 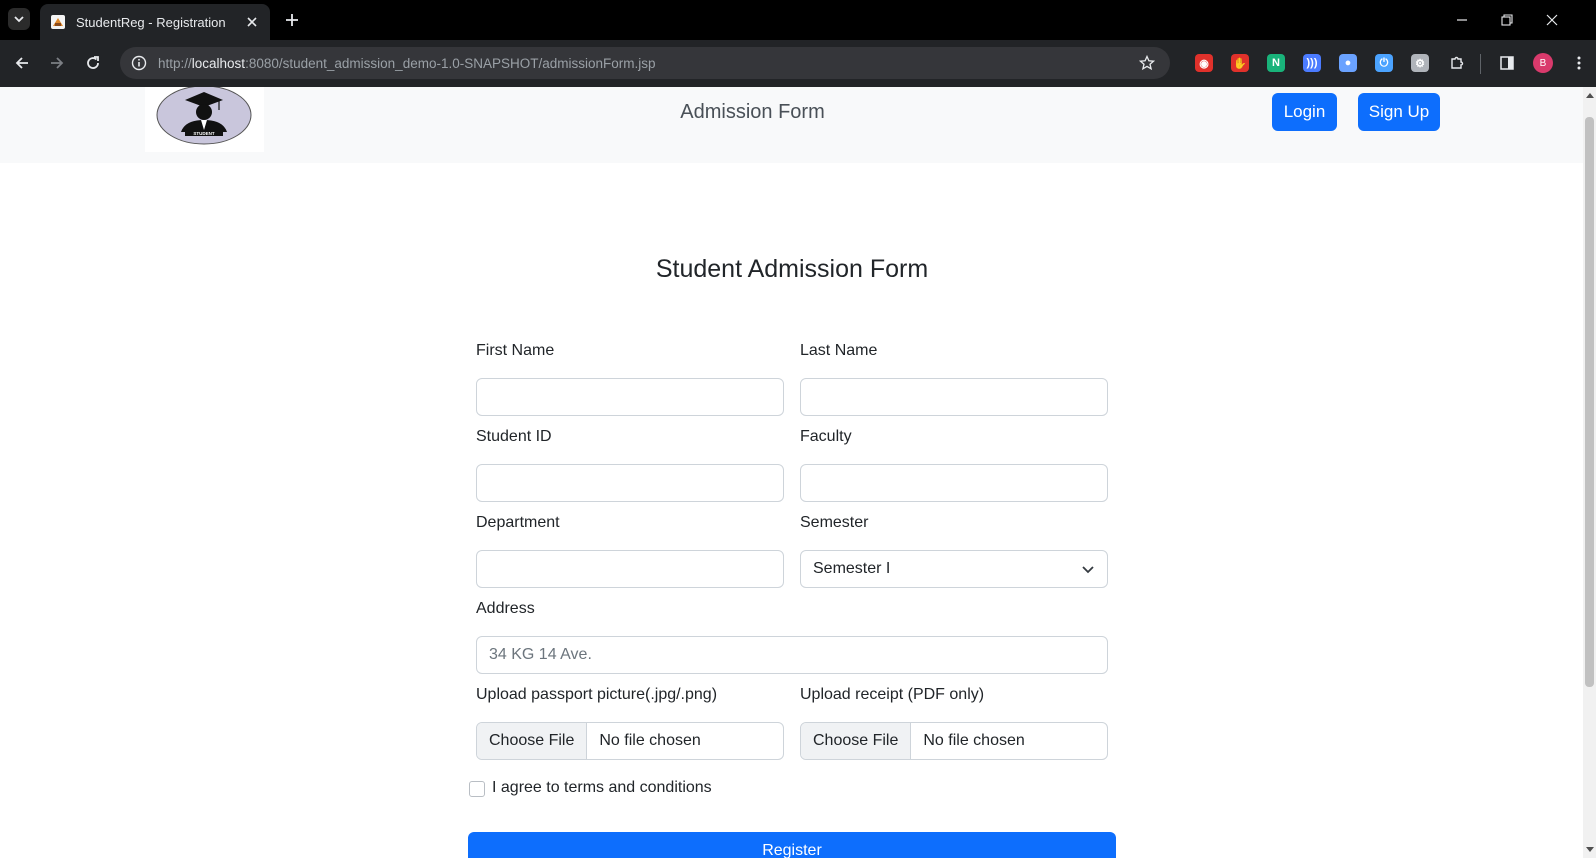 What do you see at coordinates (1399, 112) in the screenshot?
I see `signup-button: Sign Up` at bounding box center [1399, 112].